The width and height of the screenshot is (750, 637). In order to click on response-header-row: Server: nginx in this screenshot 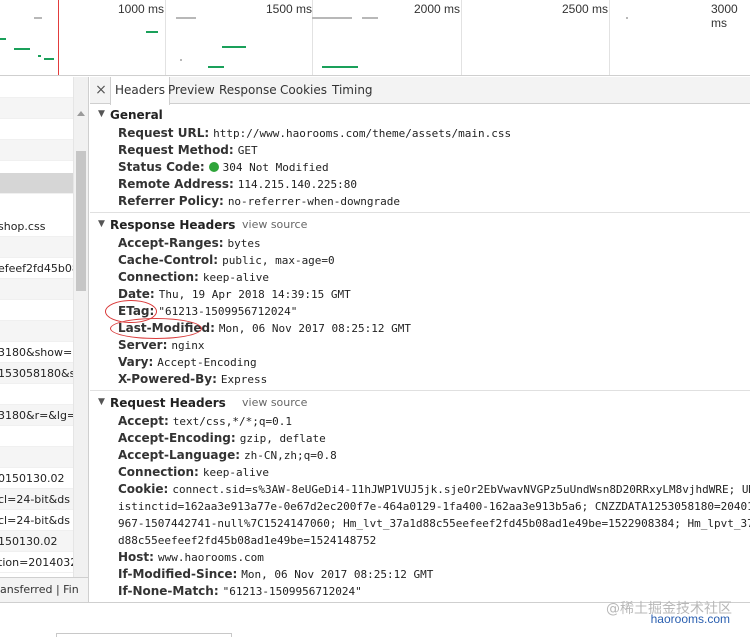, I will do `click(161, 345)`.